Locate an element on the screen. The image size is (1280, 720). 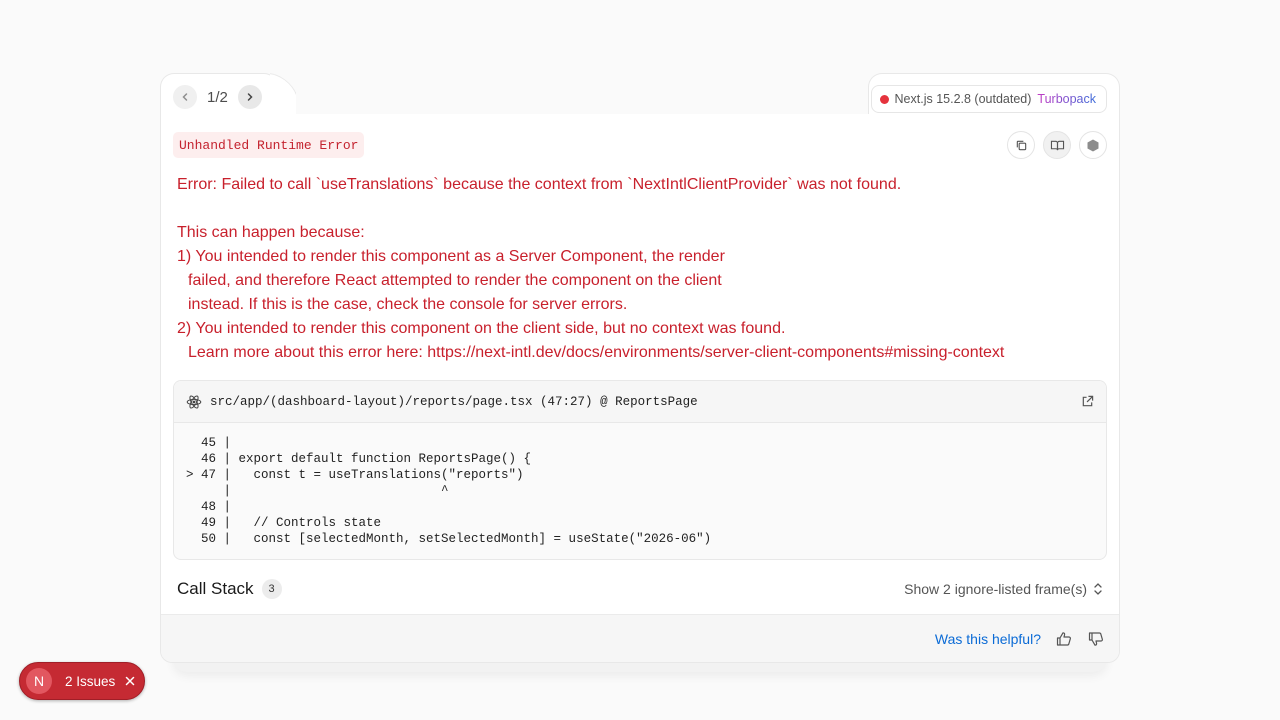
thumbs-up-icon is located at coordinates (1063, 639).